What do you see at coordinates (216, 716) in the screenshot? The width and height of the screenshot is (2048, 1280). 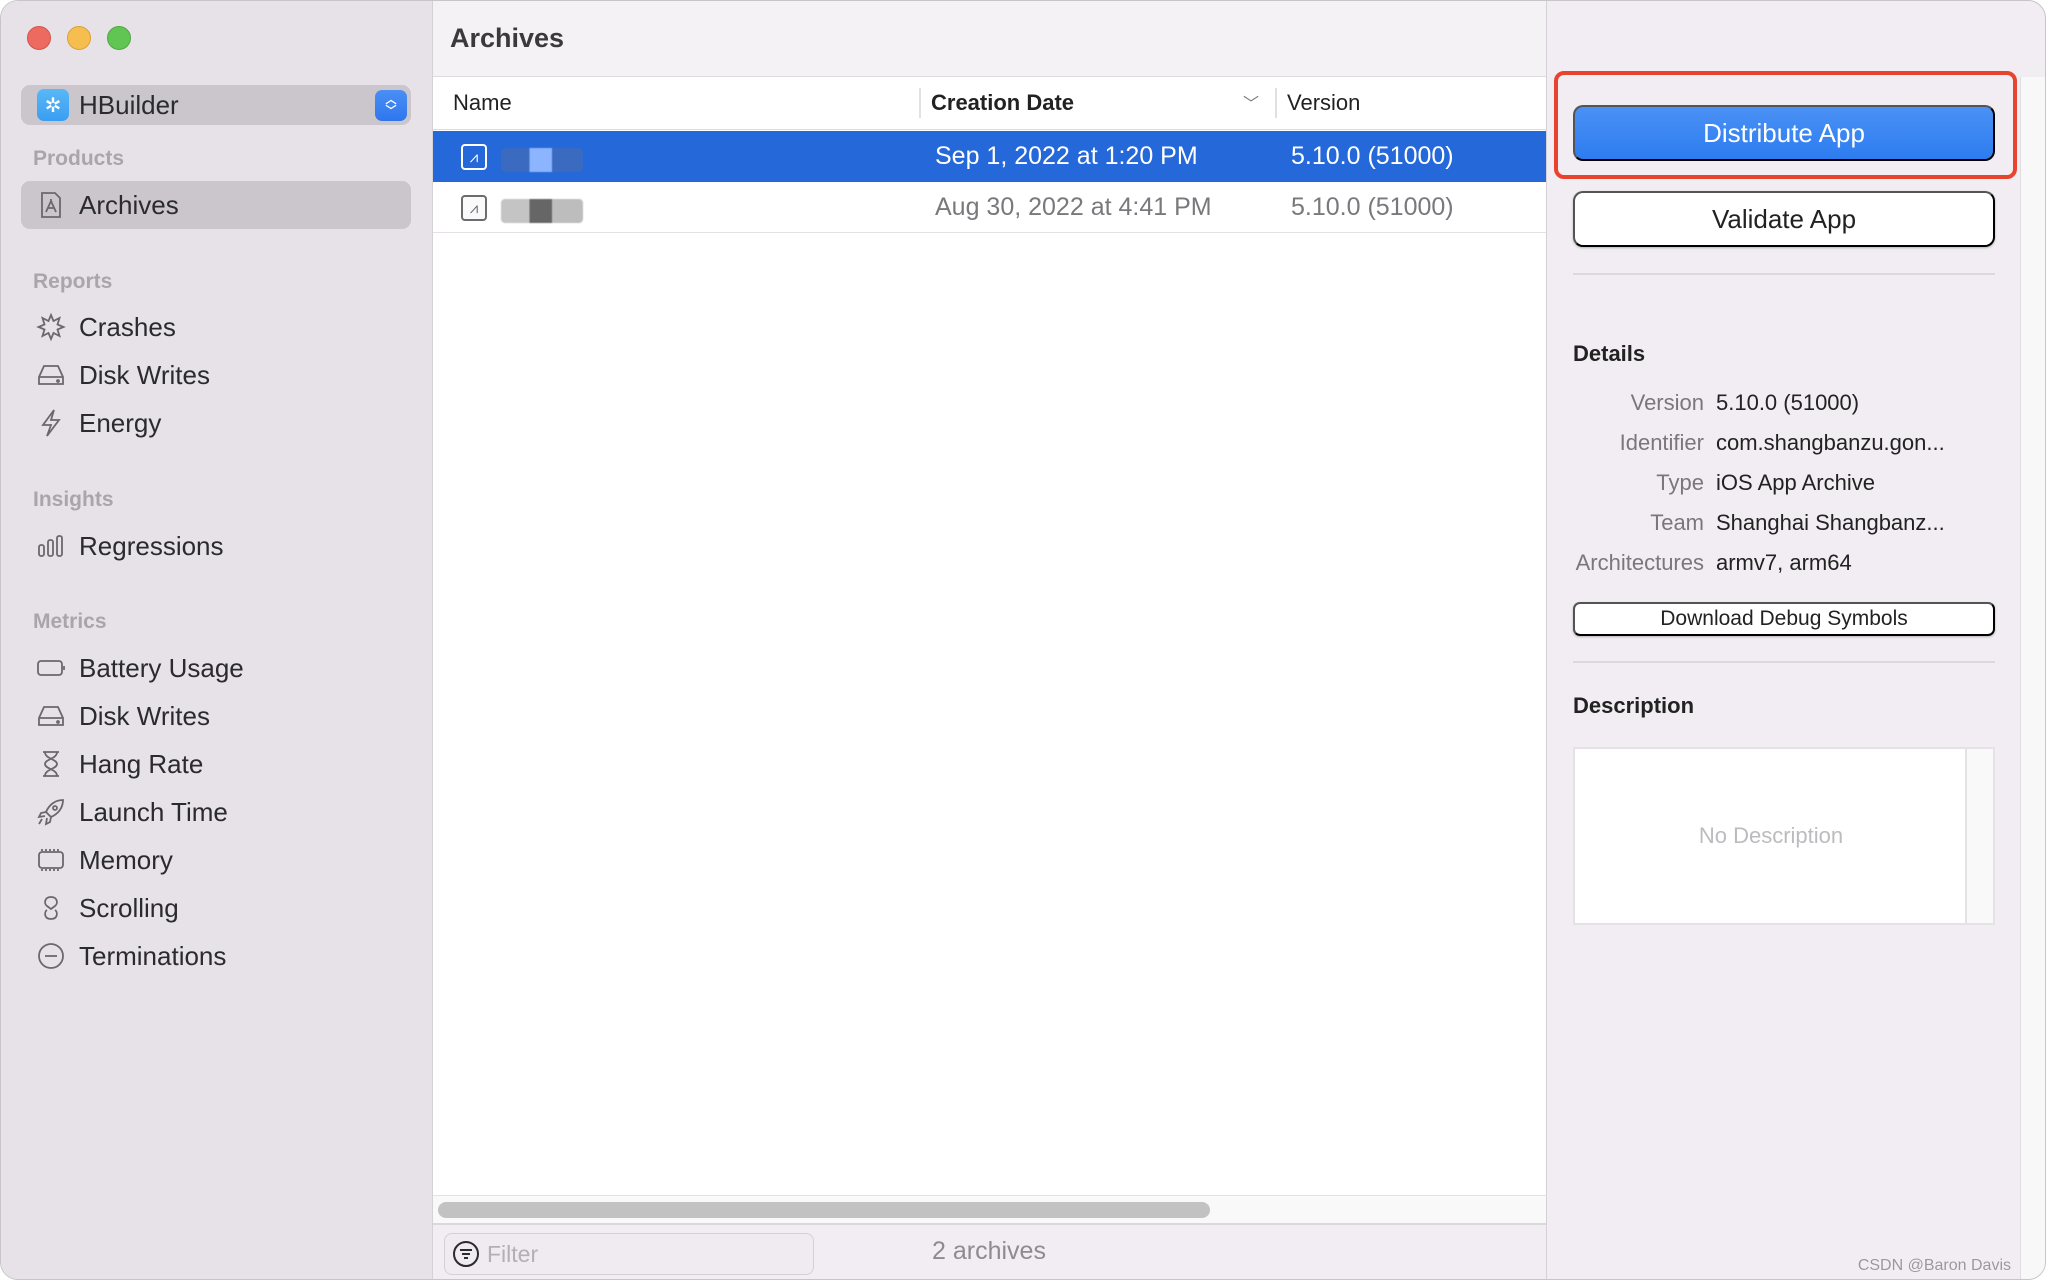 I see `sidebar-item-metrics-disk-writes: Disk Writes` at bounding box center [216, 716].